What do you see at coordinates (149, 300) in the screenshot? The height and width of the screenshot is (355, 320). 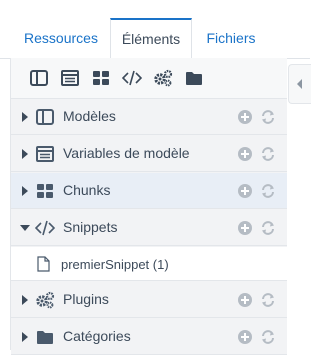 I see `tree-node-plugins: Plugins` at bounding box center [149, 300].